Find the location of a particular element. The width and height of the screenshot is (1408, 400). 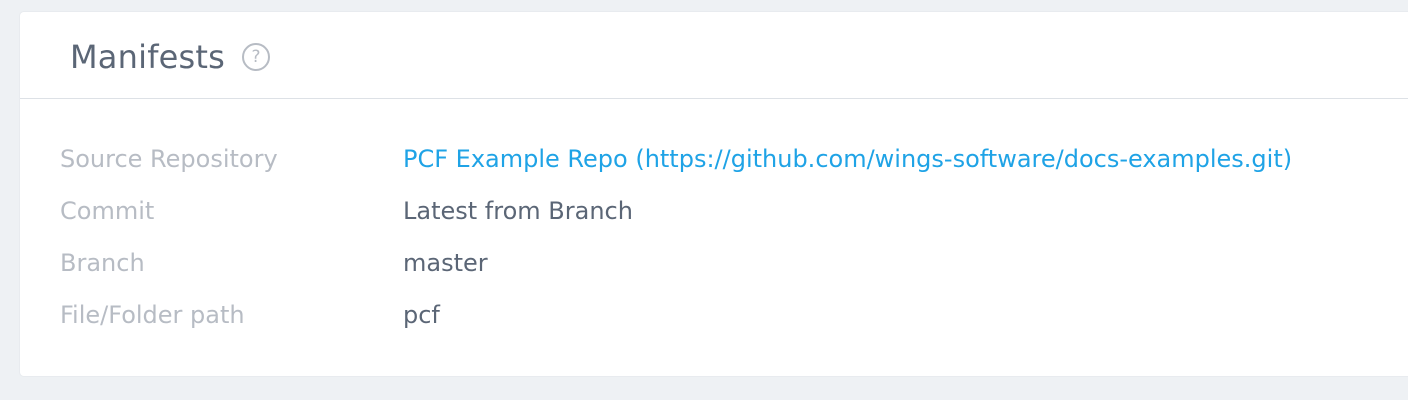

branch-label: Branch is located at coordinates (102, 263).